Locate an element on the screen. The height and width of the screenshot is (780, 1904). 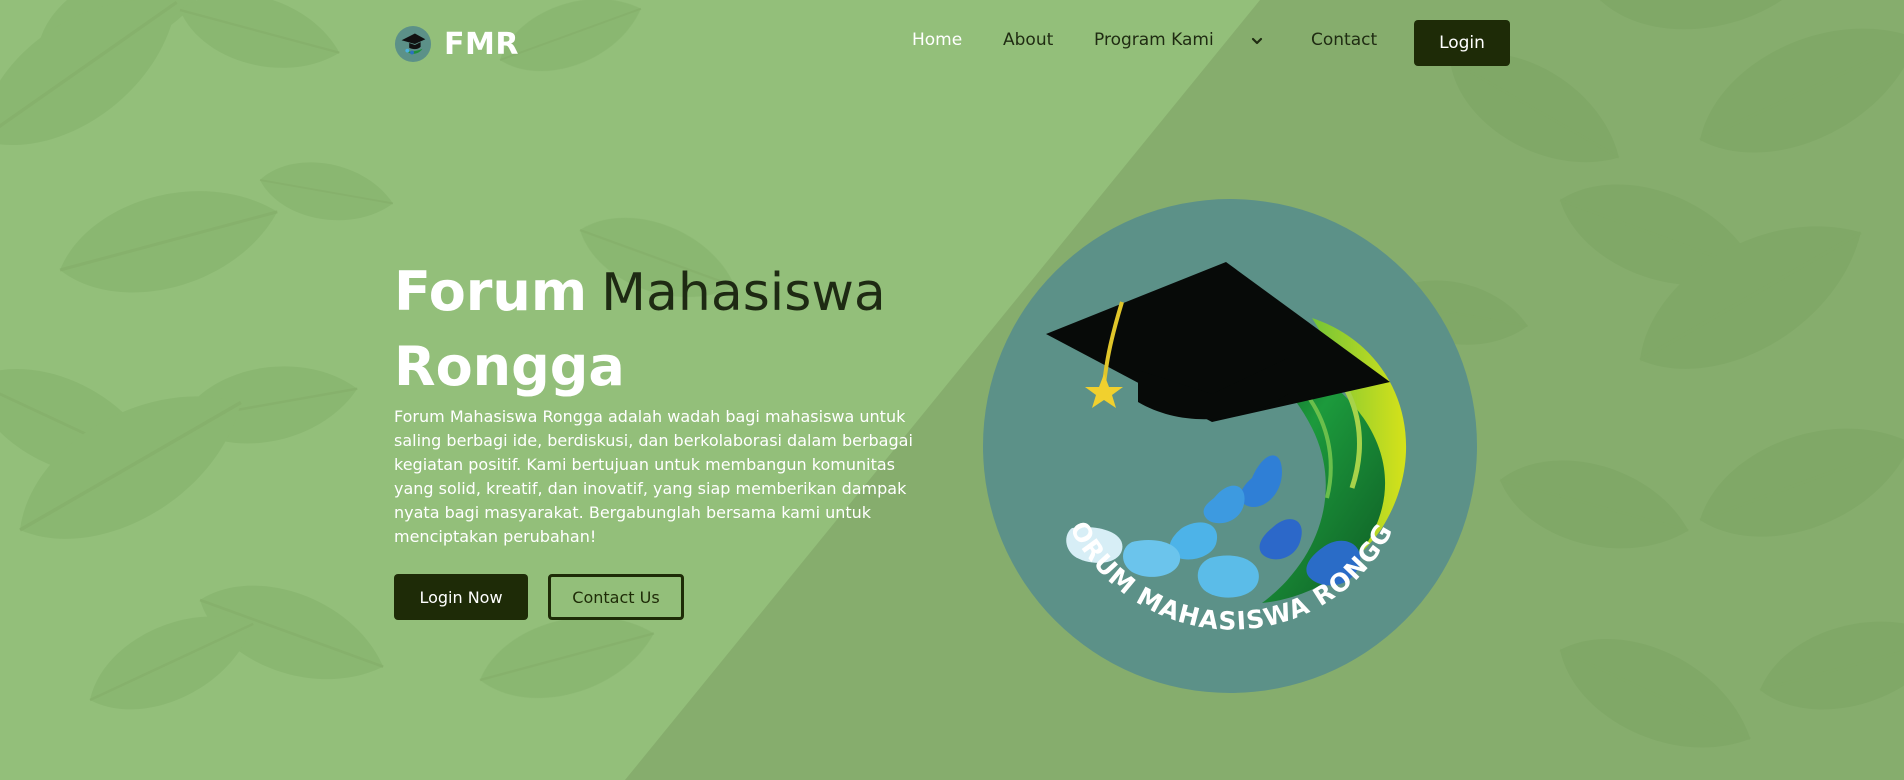
brand-link: FMR is located at coordinates (456, 44).